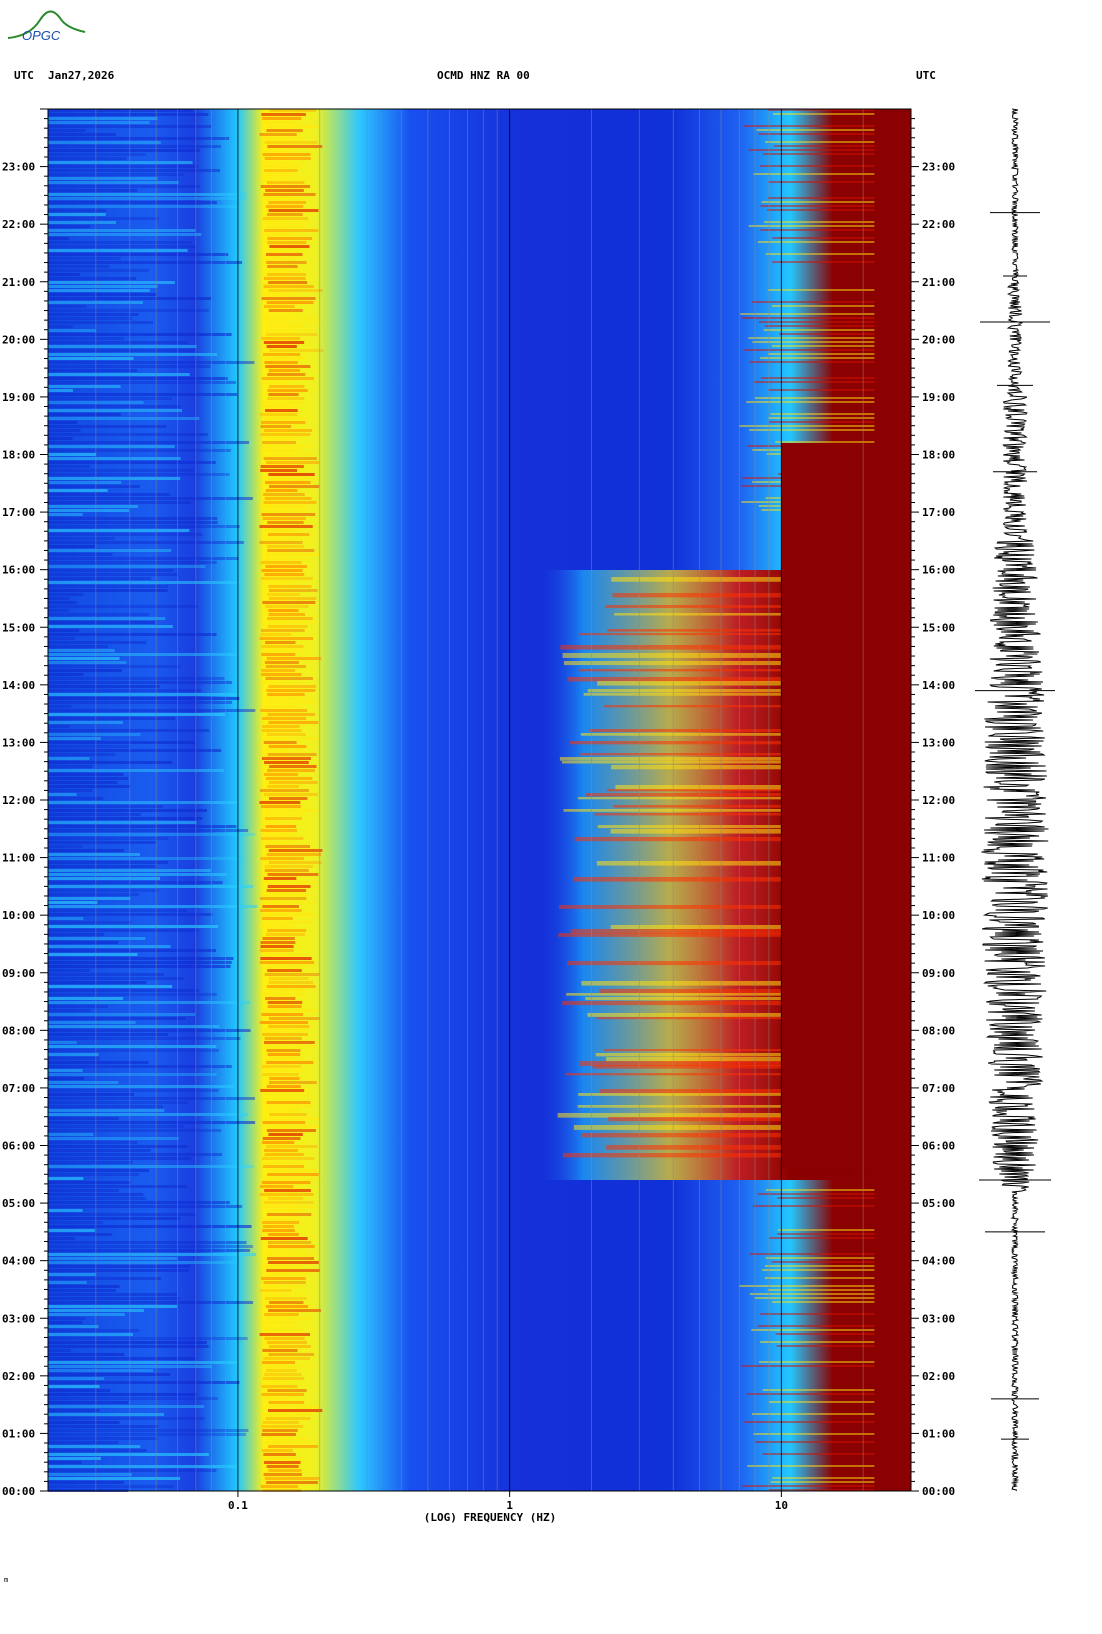 Image resolution: width=1102 pixels, height=1634 pixels. What do you see at coordinates (490, 1517) in the screenshot?
I see `x-axis-label: (LOG) FREQUENCY (HZ)` at bounding box center [490, 1517].